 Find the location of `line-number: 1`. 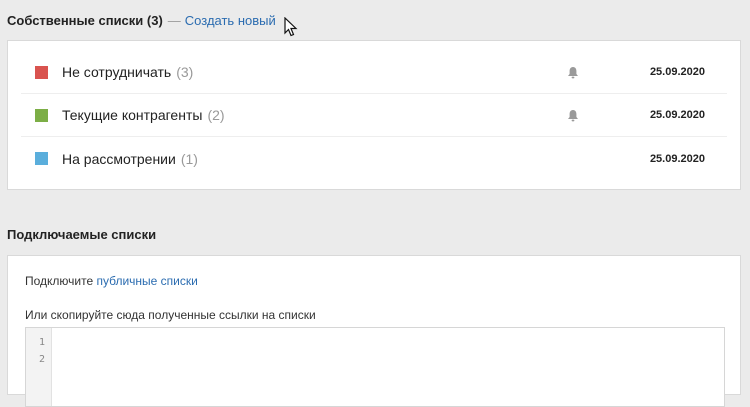

line-number: 1 is located at coordinates (41, 342).